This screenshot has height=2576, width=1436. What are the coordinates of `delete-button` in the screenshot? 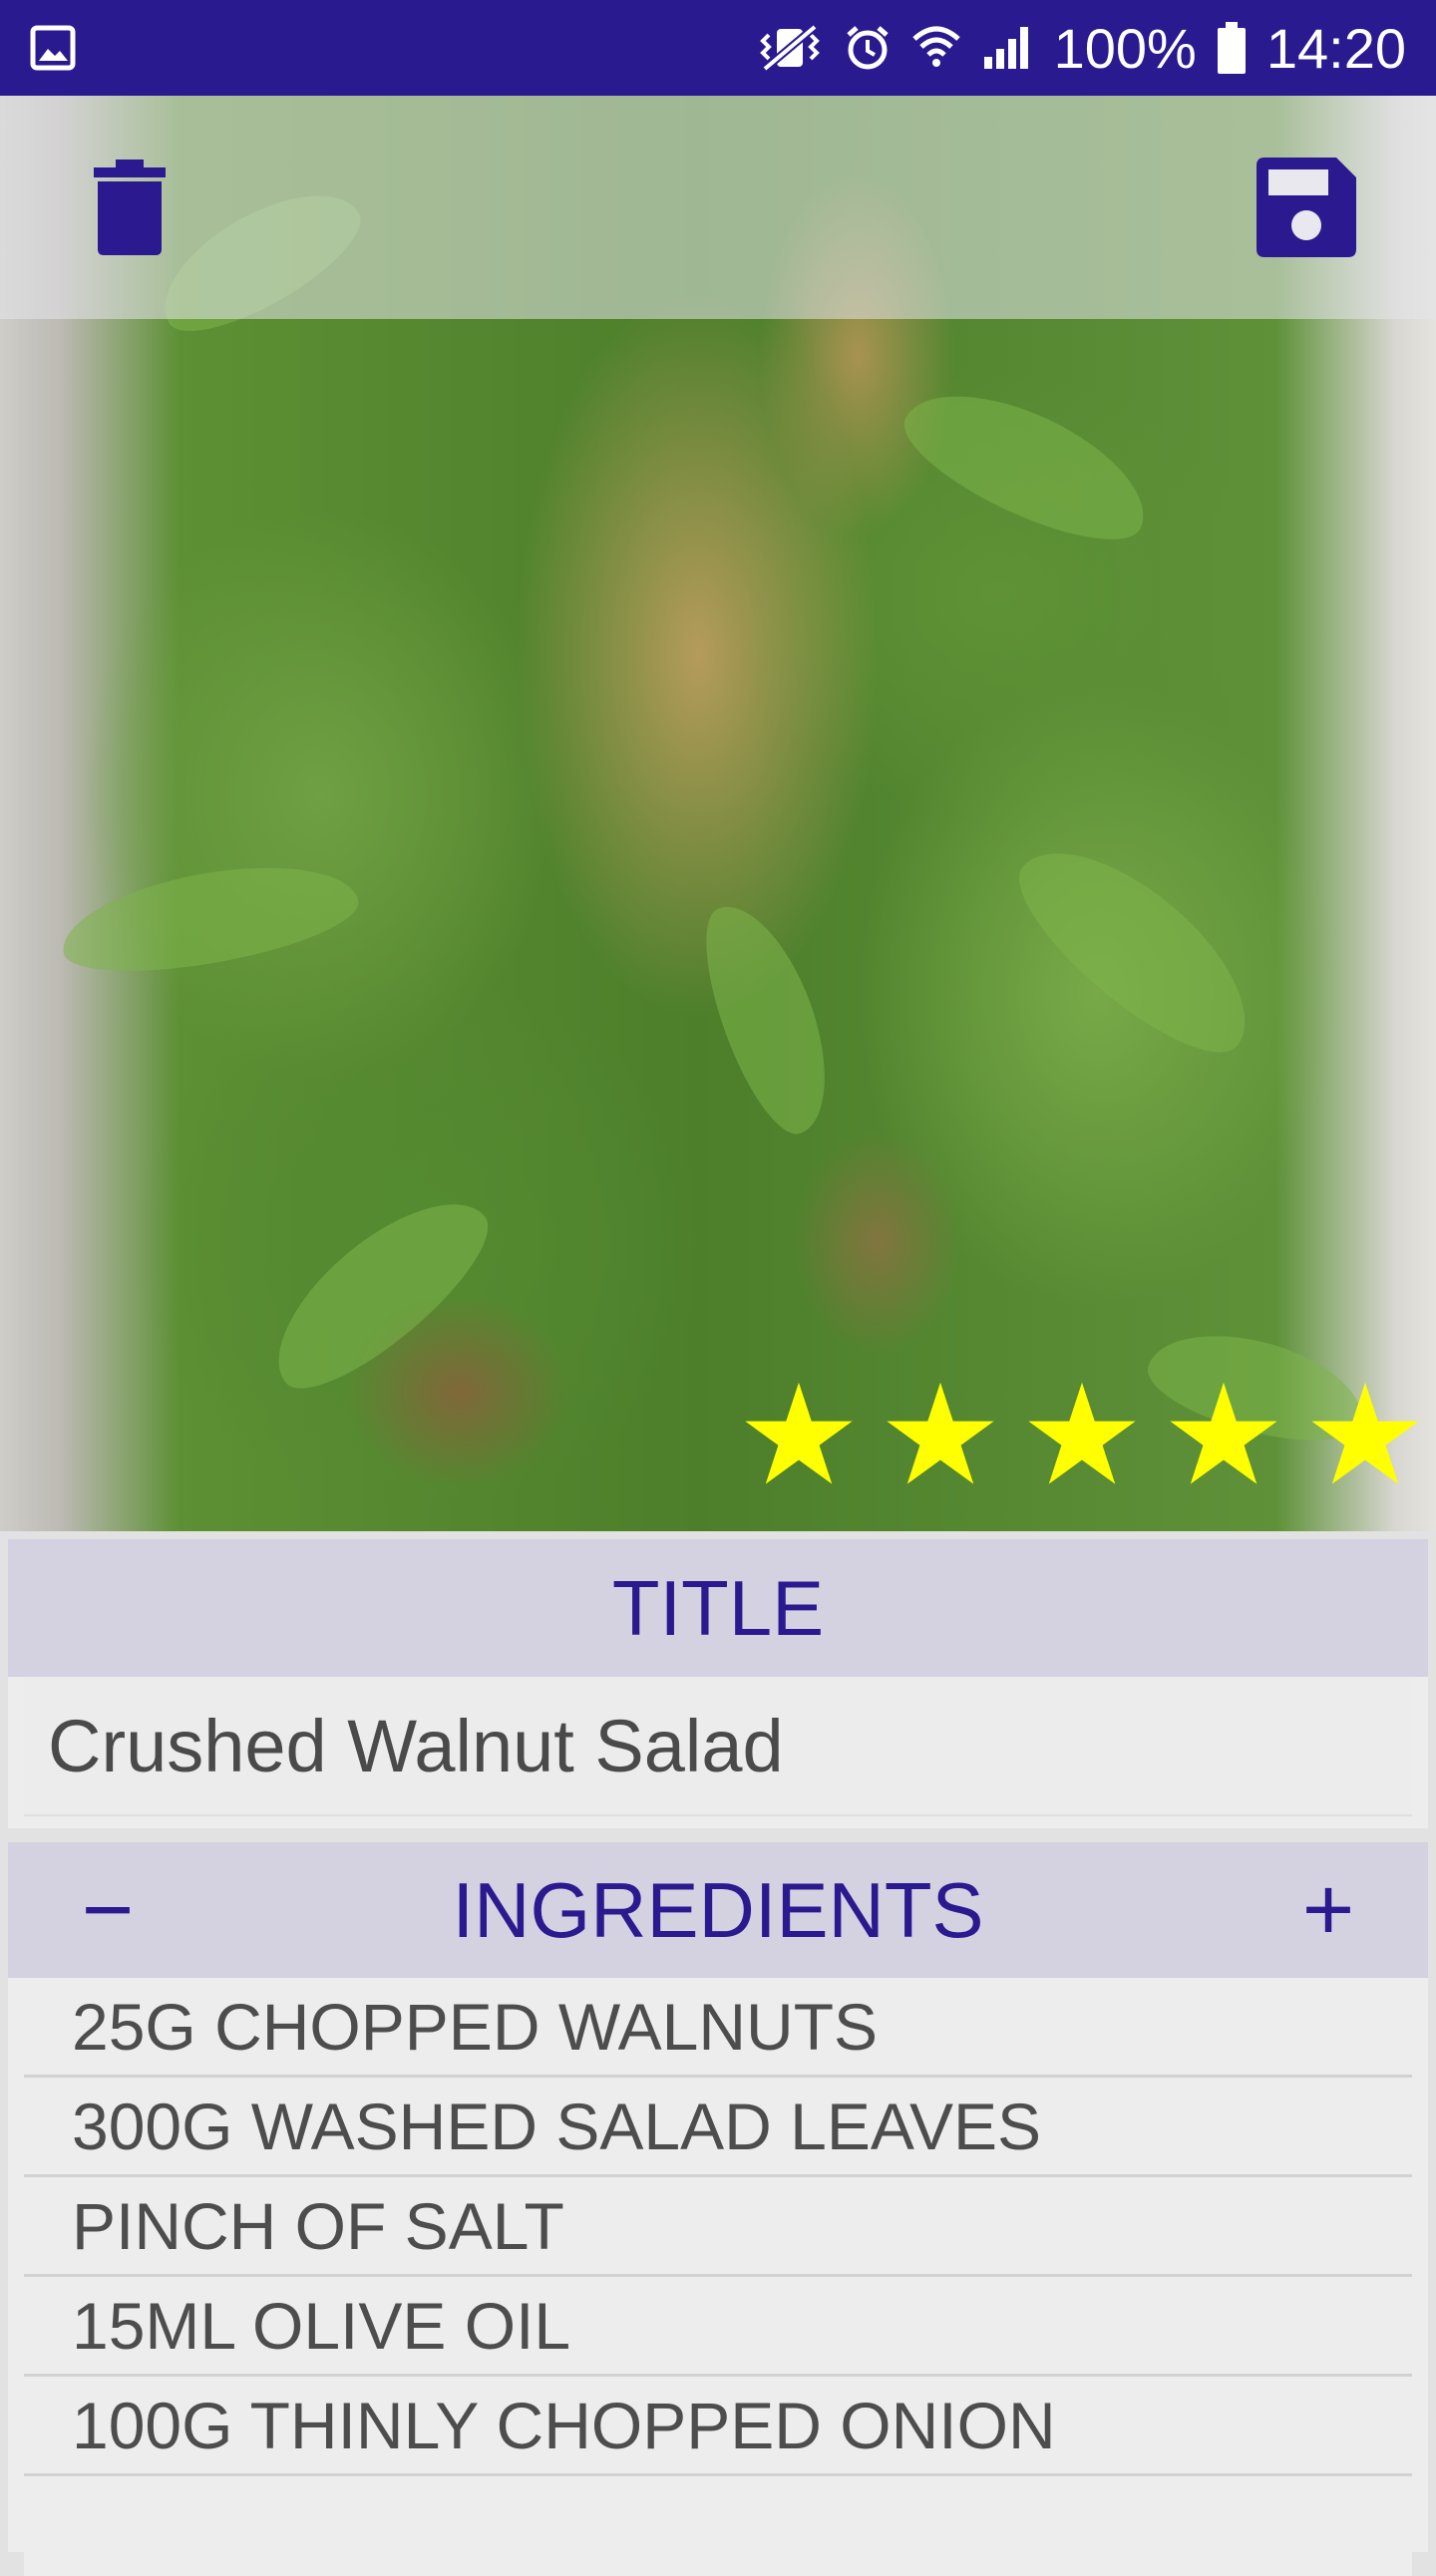 It's located at (130, 209).